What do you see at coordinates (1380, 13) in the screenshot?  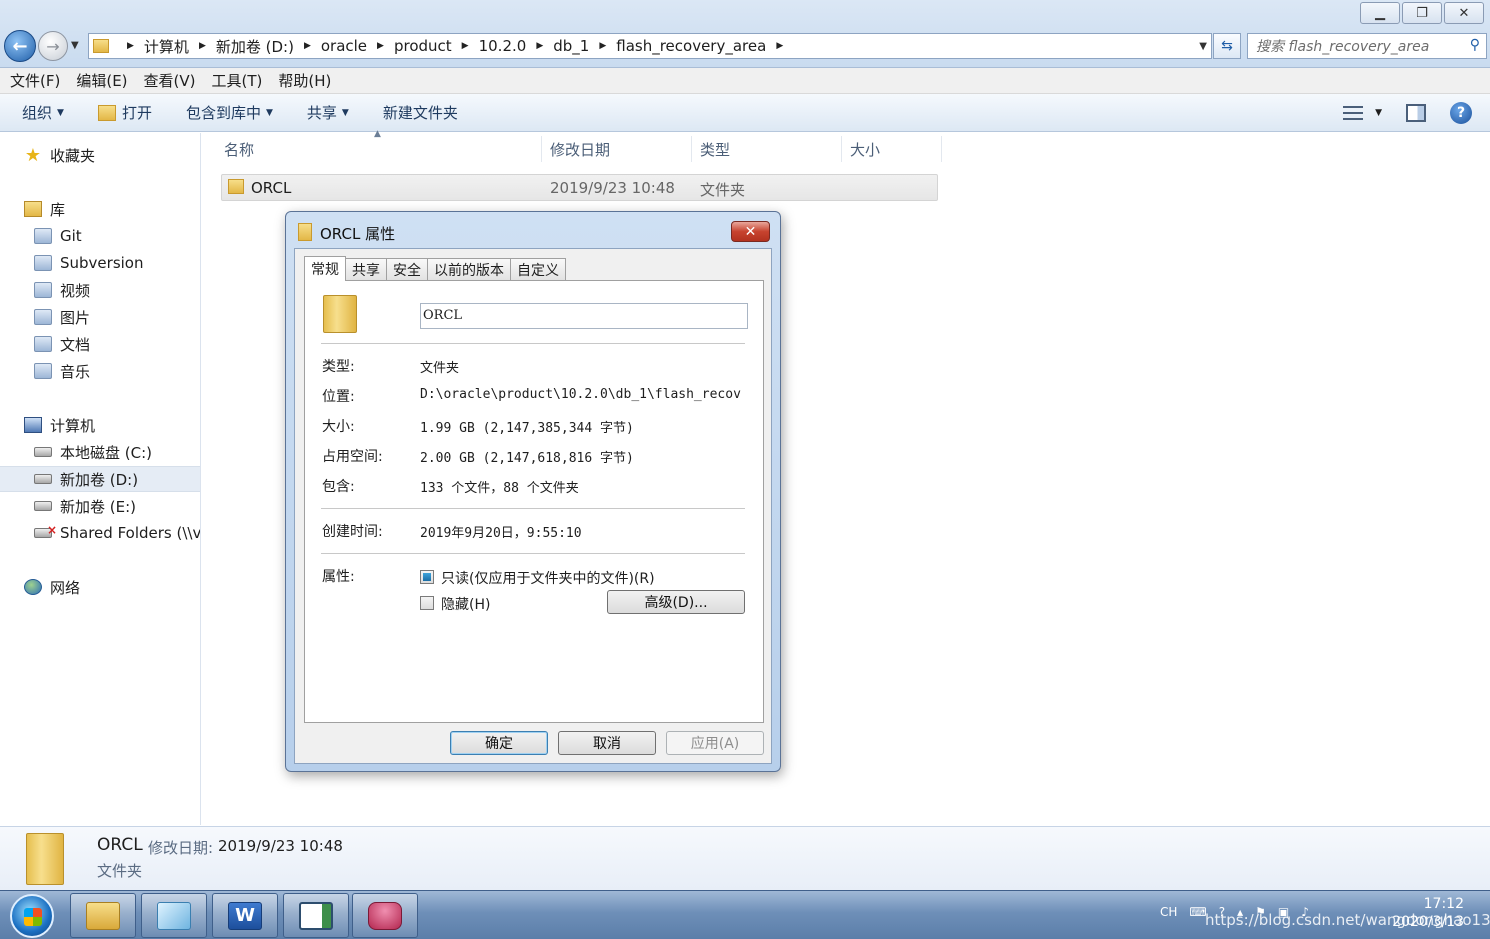 I see `minimize-button: ▁` at bounding box center [1380, 13].